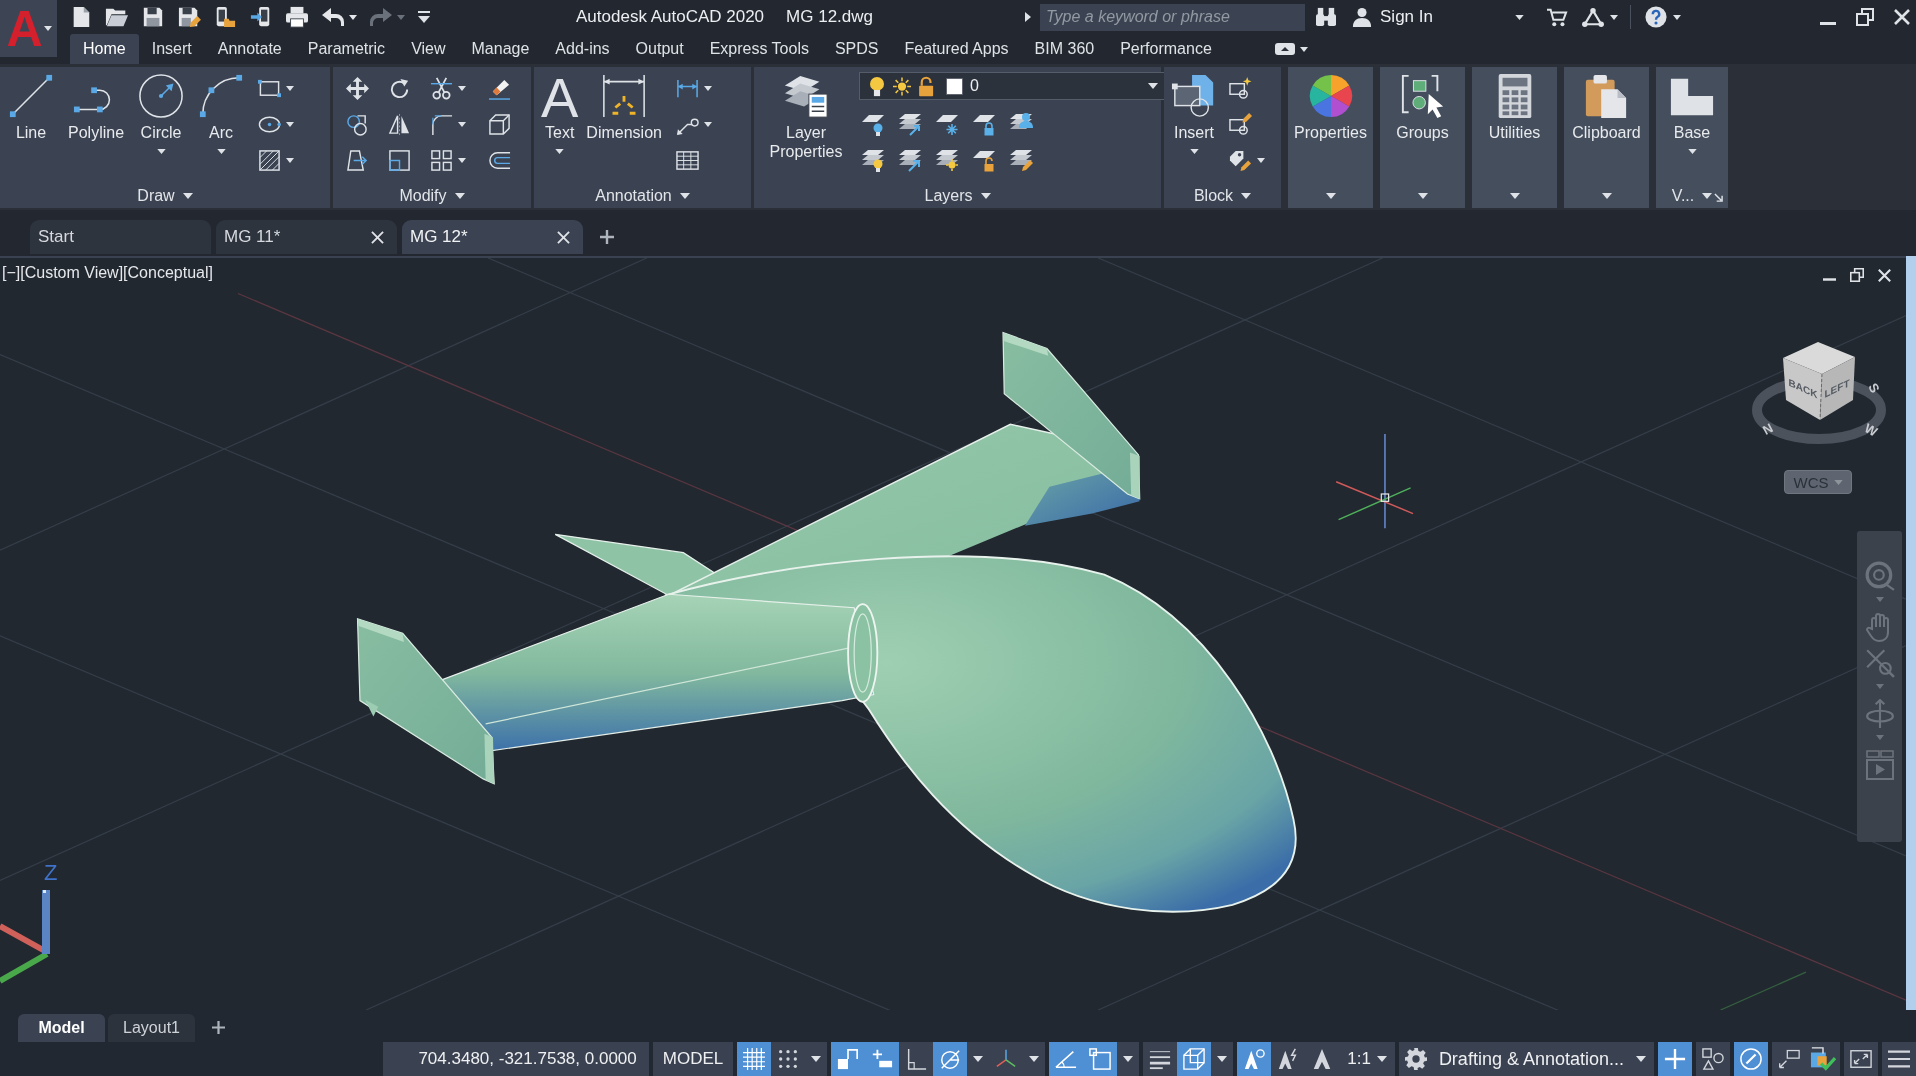  Describe the element at coordinates (1166, 49) in the screenshot. I see `ribbon-tab: Performance` at that location.